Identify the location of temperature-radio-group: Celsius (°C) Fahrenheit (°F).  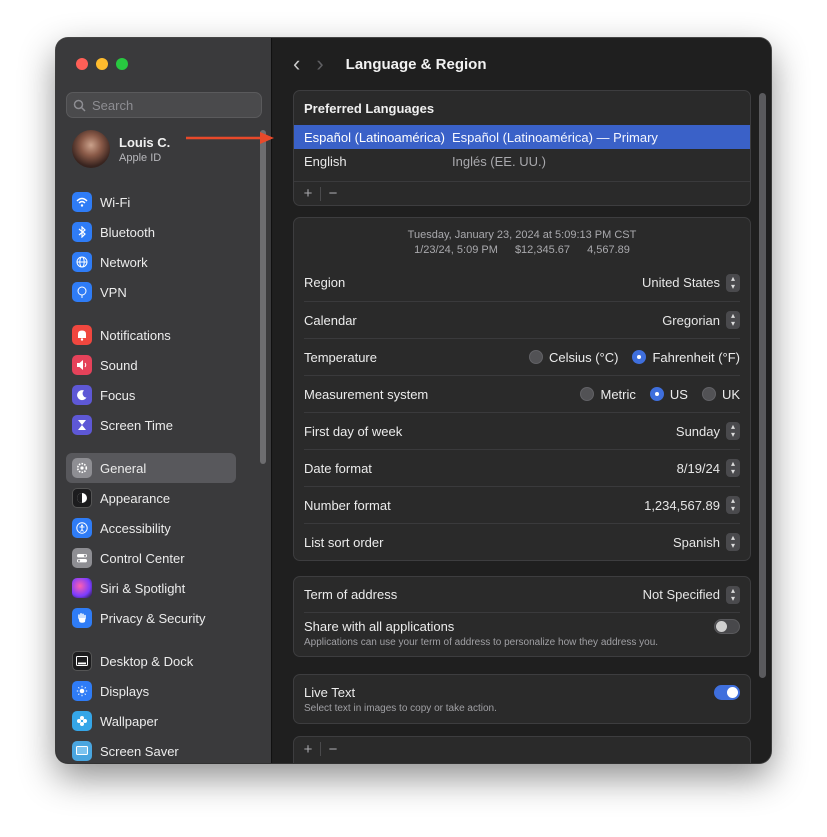
(634, 357).